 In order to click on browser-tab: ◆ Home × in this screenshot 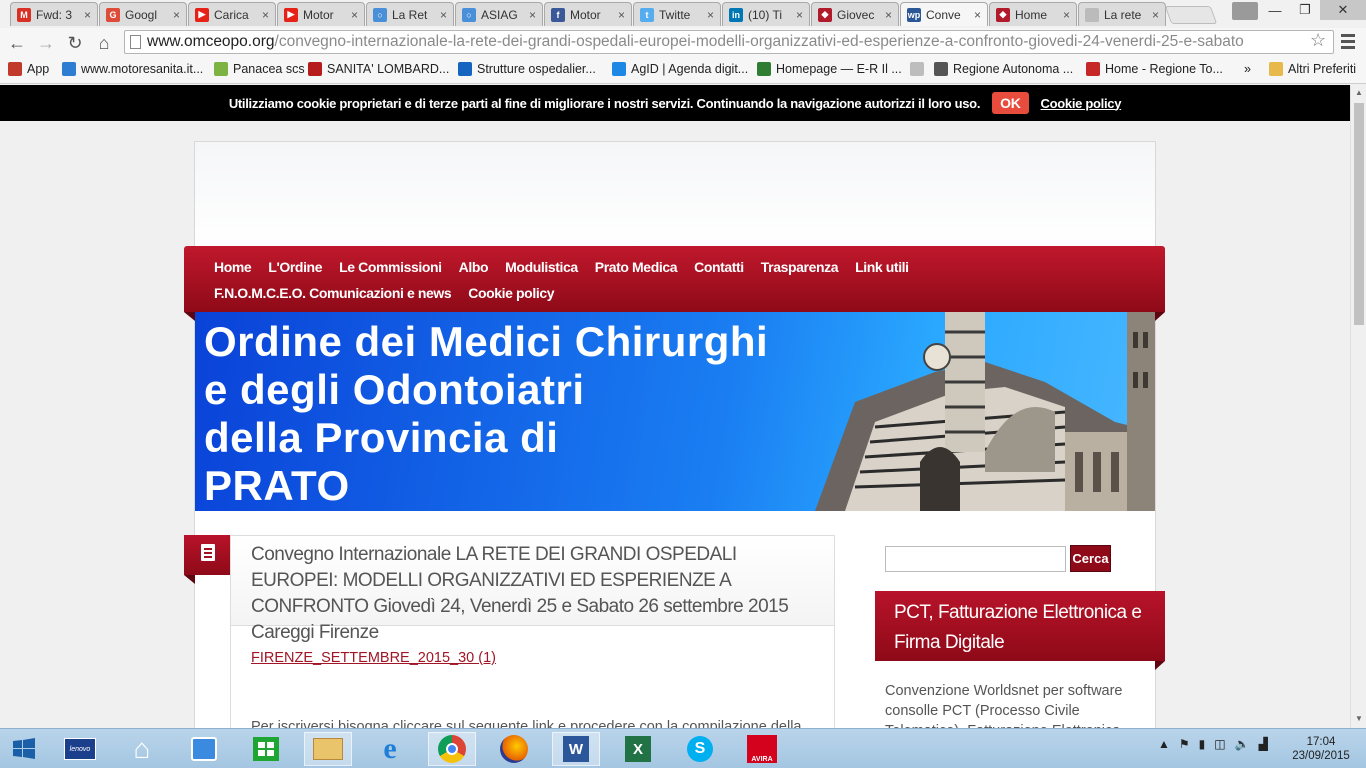, I will do `click(1033, 14)`.